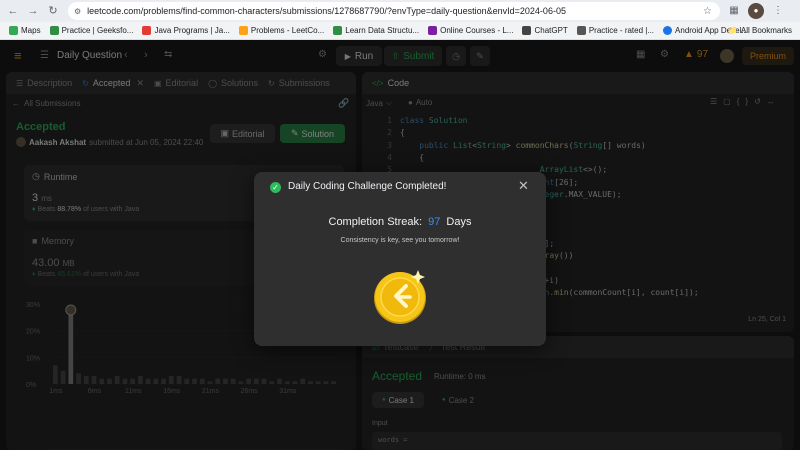 The height and width of the screenshot is (450, 800). I want to click on profile-avatar: ●, so click(756, 11).